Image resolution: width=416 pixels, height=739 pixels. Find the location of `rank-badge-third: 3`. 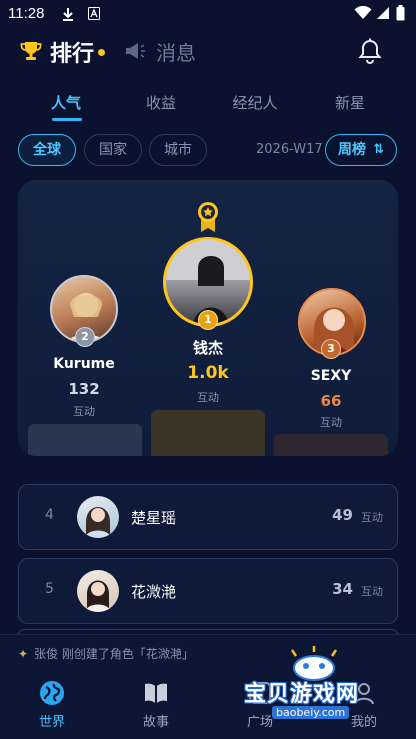

rank-badge-third: 3 is located at coordinates (331, 349).